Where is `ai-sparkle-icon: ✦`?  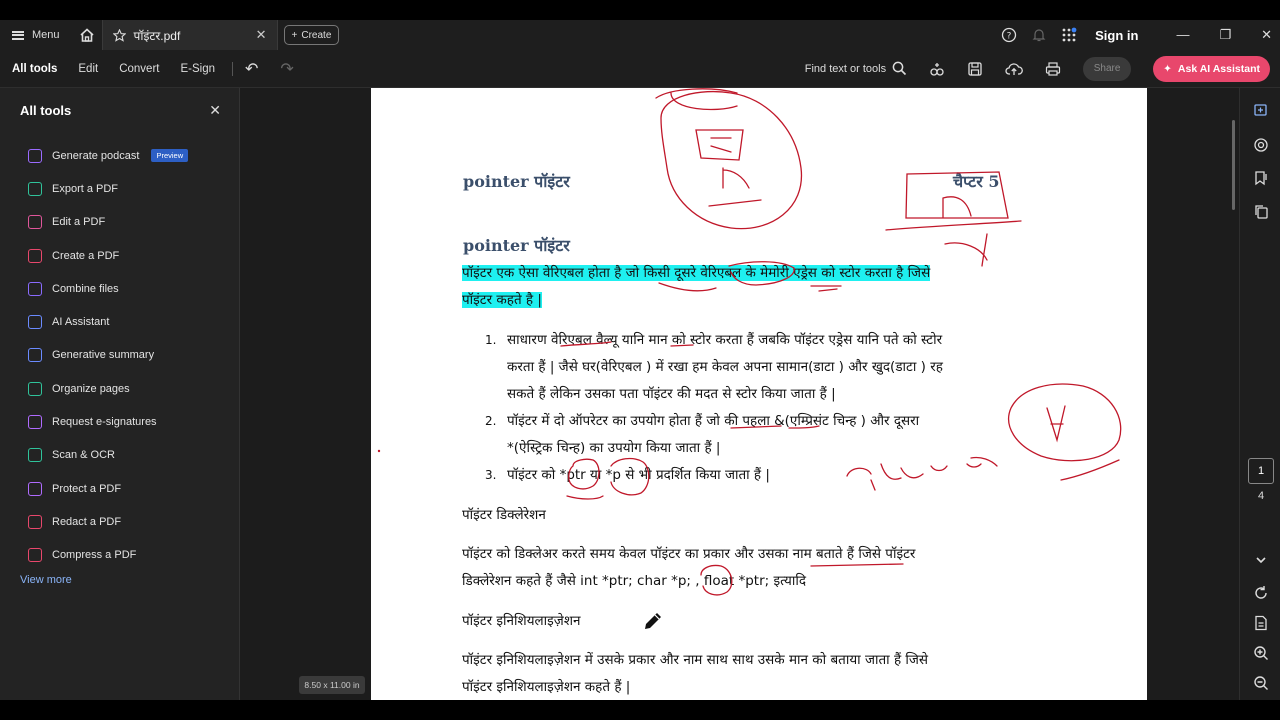
ai-sparkle-icon: ✦ is located at coordinates (1167, 68).